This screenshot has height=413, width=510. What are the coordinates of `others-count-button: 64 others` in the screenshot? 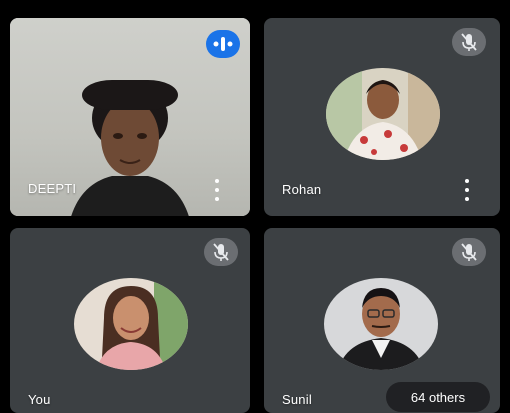 It's located at (438, 397).